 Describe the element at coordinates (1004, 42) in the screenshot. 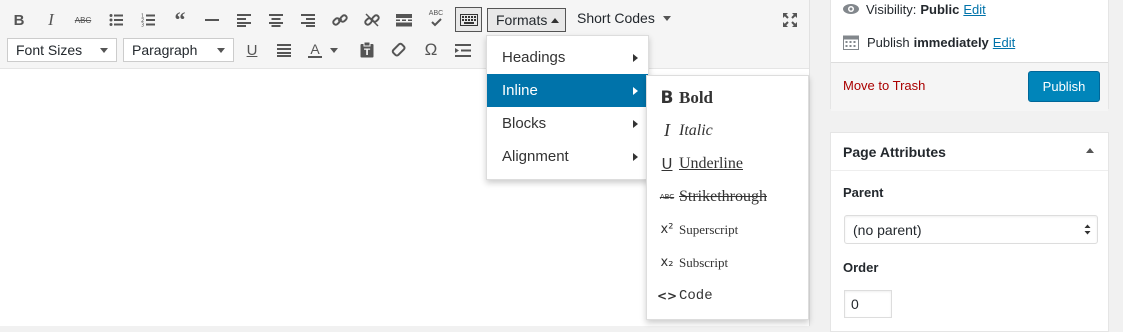

I see `publish-time-edit-link: Edit` at that location.